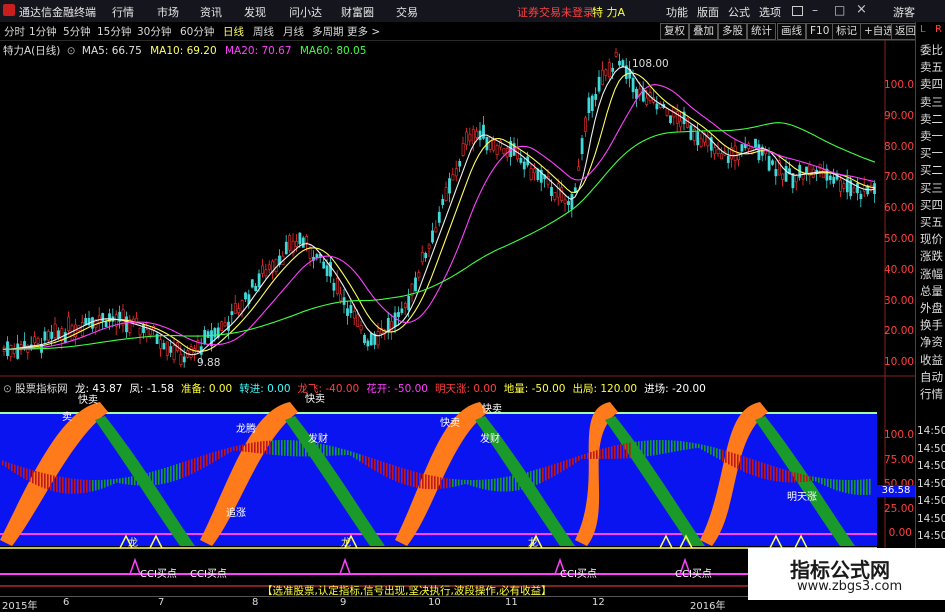 The image size is (945, 612). What do you see at coordinates (931, 239) in the screenshot?
I see `right-panel-item: 现价` at bounding box center [931, 239].